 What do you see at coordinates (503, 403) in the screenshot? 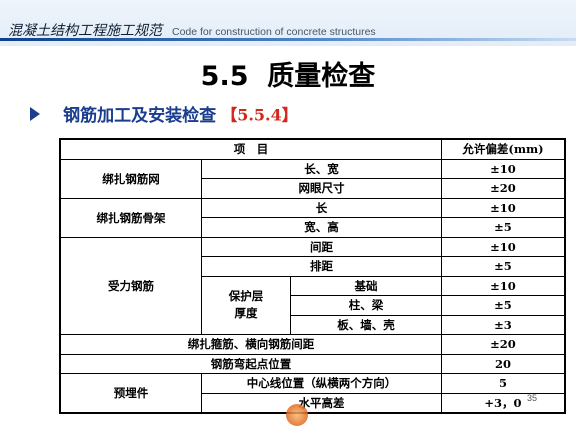
I see `value-cell: +3，0` at bounding box center [503, 403].